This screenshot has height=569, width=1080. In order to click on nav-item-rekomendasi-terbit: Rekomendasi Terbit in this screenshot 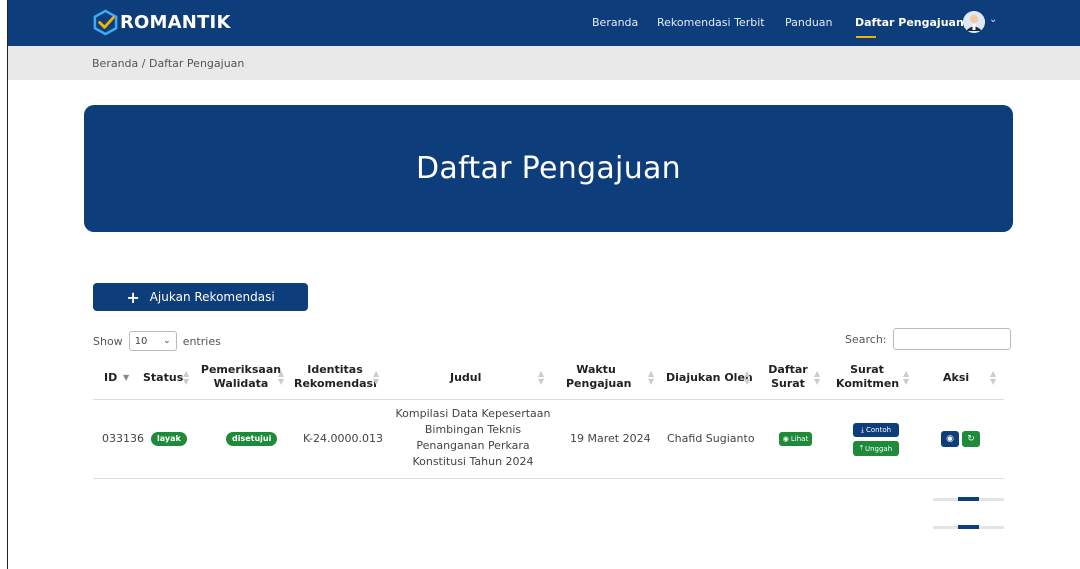, I will do `click(711, 22)`.